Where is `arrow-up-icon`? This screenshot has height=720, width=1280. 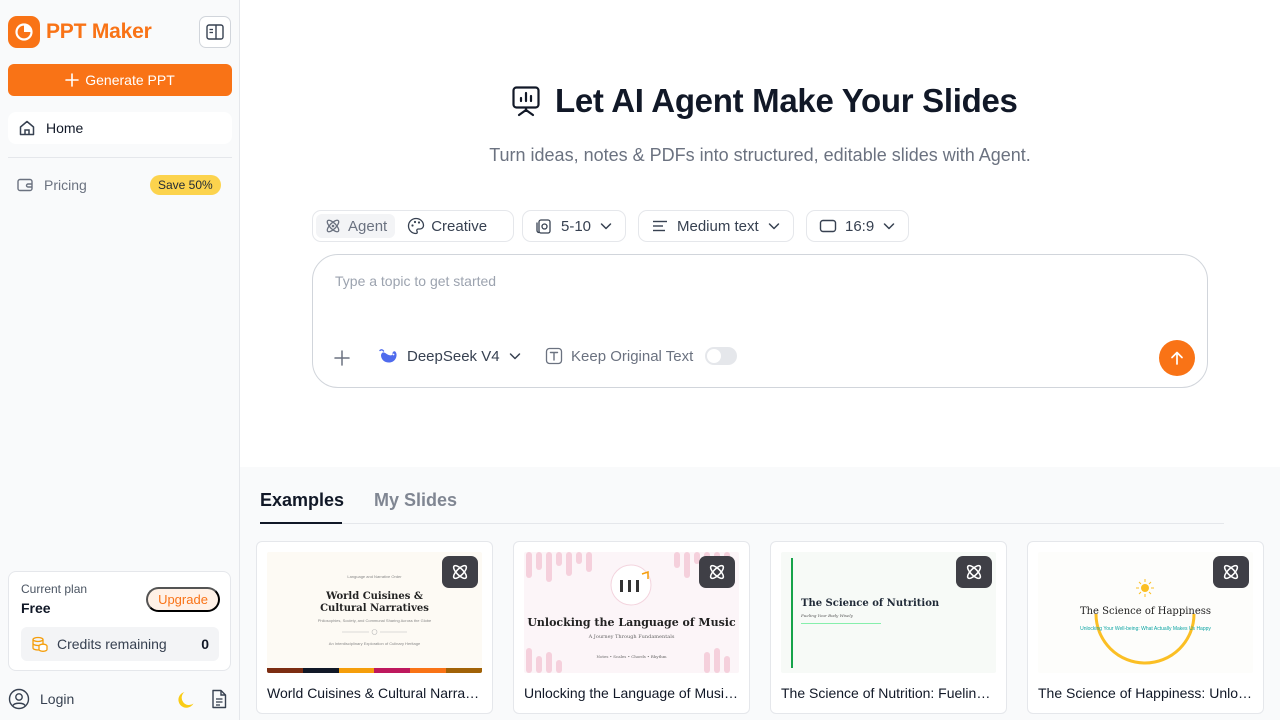
arrow-up-icon is located at coordinates (1177, 358).